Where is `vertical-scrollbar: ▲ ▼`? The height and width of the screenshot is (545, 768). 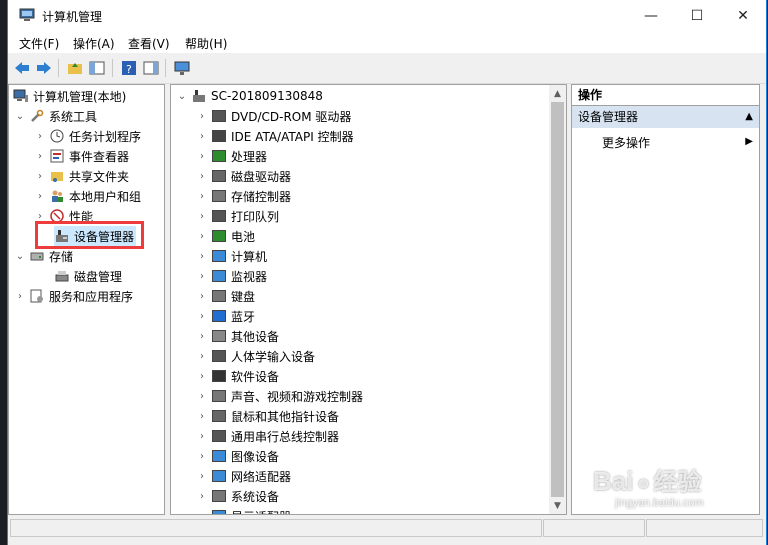
vertical-scrollbar: ▲ ▼ is located at coordinates (557, 299).